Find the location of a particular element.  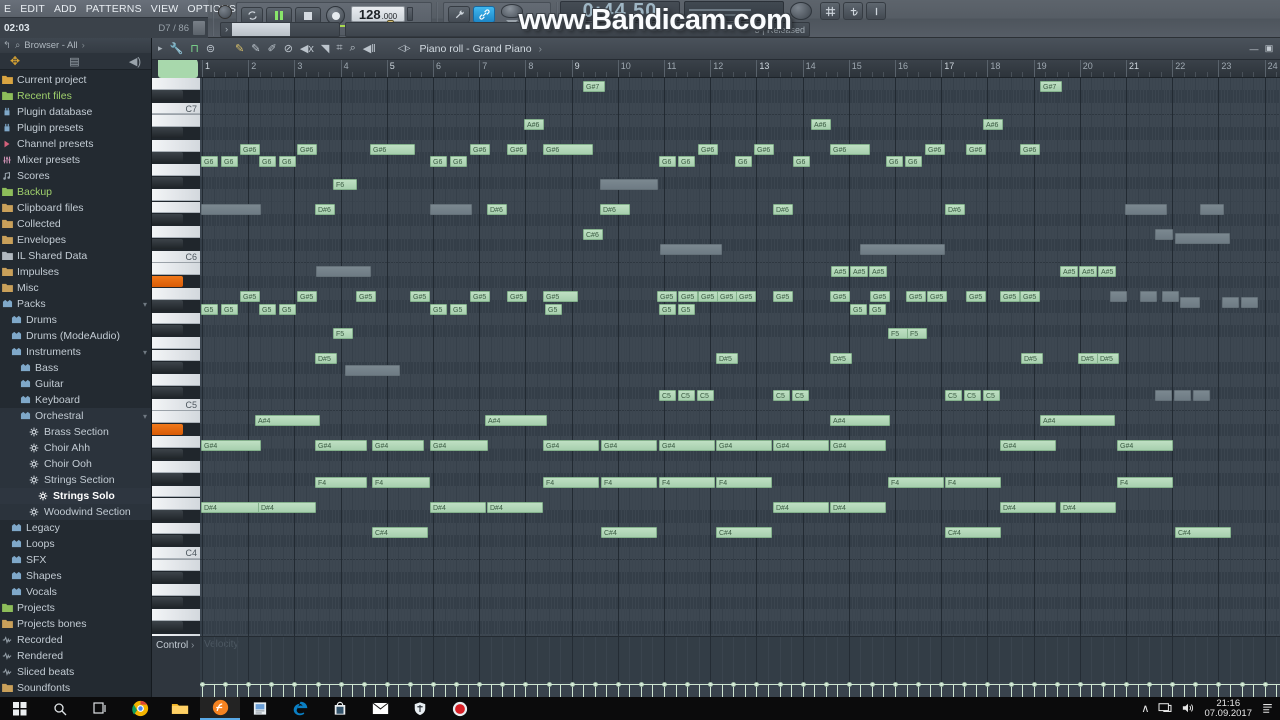

piano-key-Gsharp6 is located at coordinates (167, 158).